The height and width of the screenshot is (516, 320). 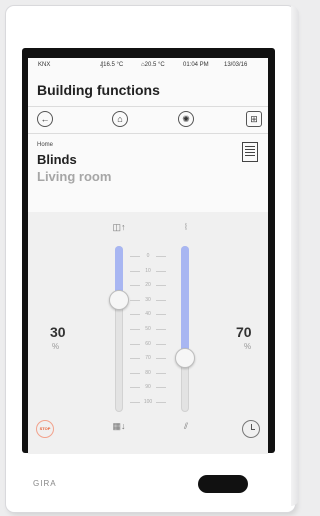 What do you see at coordinates (148, 314) in the screenshot?
I see `scale-tick: 40` at bounding box center [148, 314].